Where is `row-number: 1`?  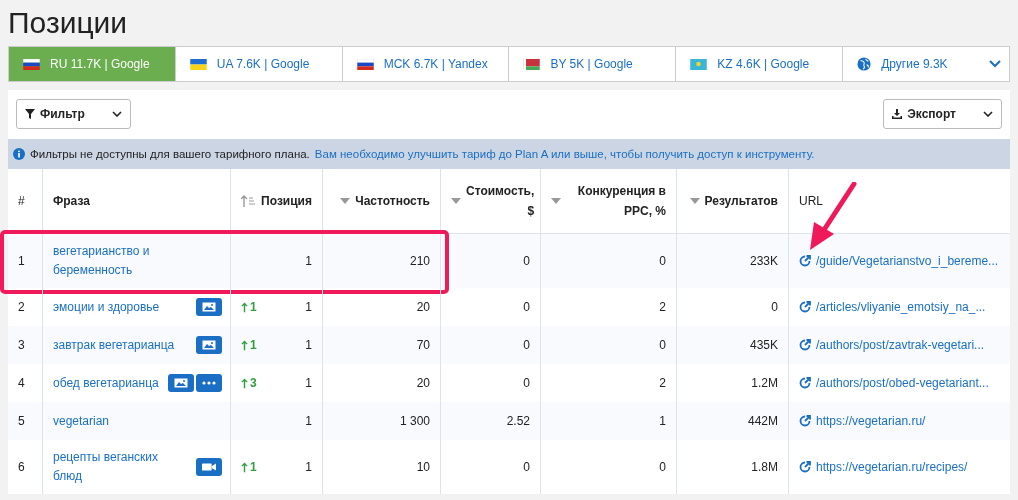 row-number: 1 is located at coordinates (21, 261).